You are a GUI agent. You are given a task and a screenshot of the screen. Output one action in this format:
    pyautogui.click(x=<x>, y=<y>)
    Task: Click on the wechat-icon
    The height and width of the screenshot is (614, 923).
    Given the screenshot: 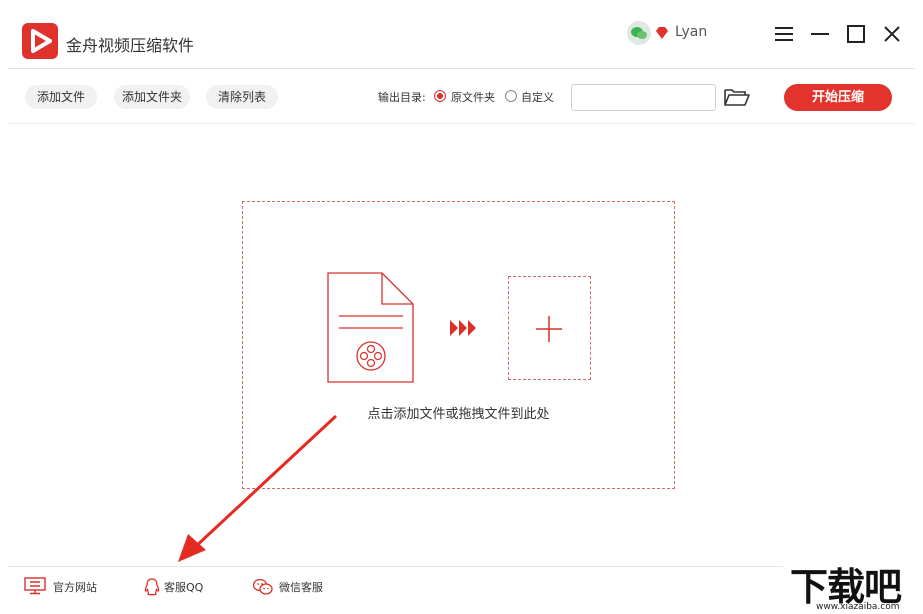 What is the action you would take?
    pyautogui.click(x=262, y=586)
    